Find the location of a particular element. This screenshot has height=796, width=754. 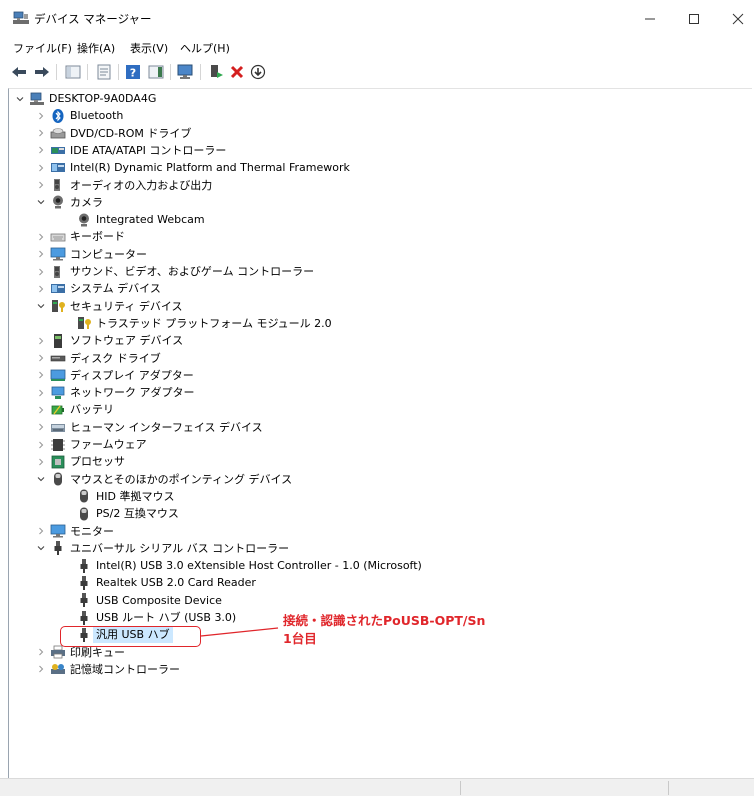

menu-file: ファイル(F) is located at coordinates (42, 48).